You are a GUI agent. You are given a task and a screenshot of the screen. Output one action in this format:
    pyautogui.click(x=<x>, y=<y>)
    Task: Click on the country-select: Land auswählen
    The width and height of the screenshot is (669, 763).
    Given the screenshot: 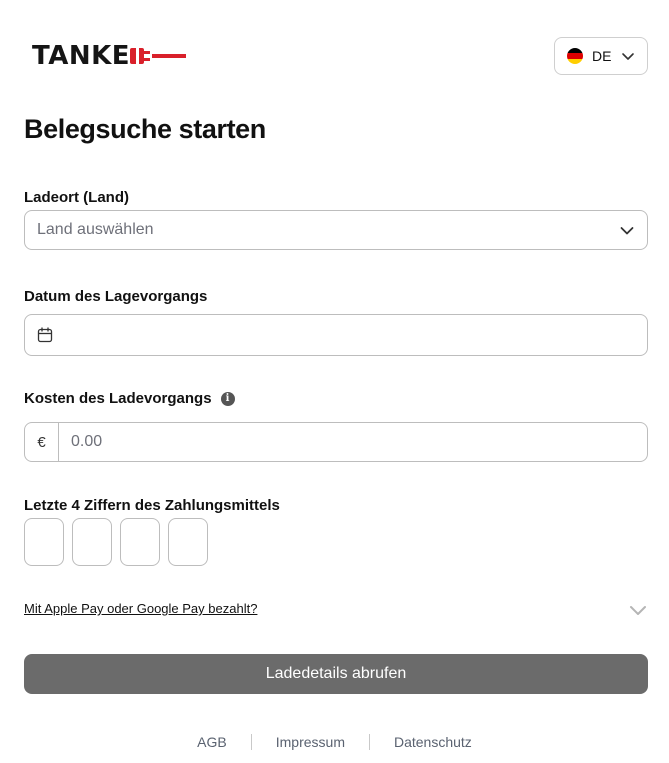 What is the action you would take?
    pyautogui.click(x=336, y=230)
    